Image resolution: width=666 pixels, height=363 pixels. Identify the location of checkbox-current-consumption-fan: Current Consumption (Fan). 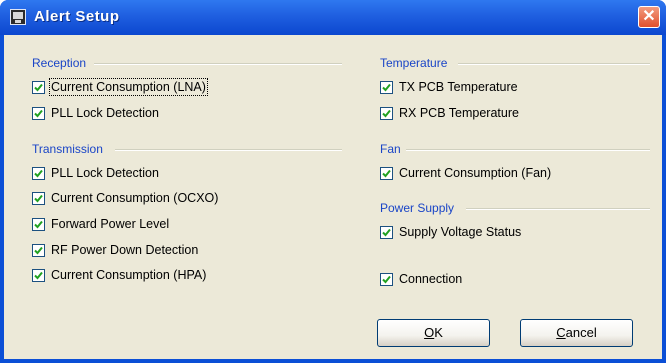
(465, 173).